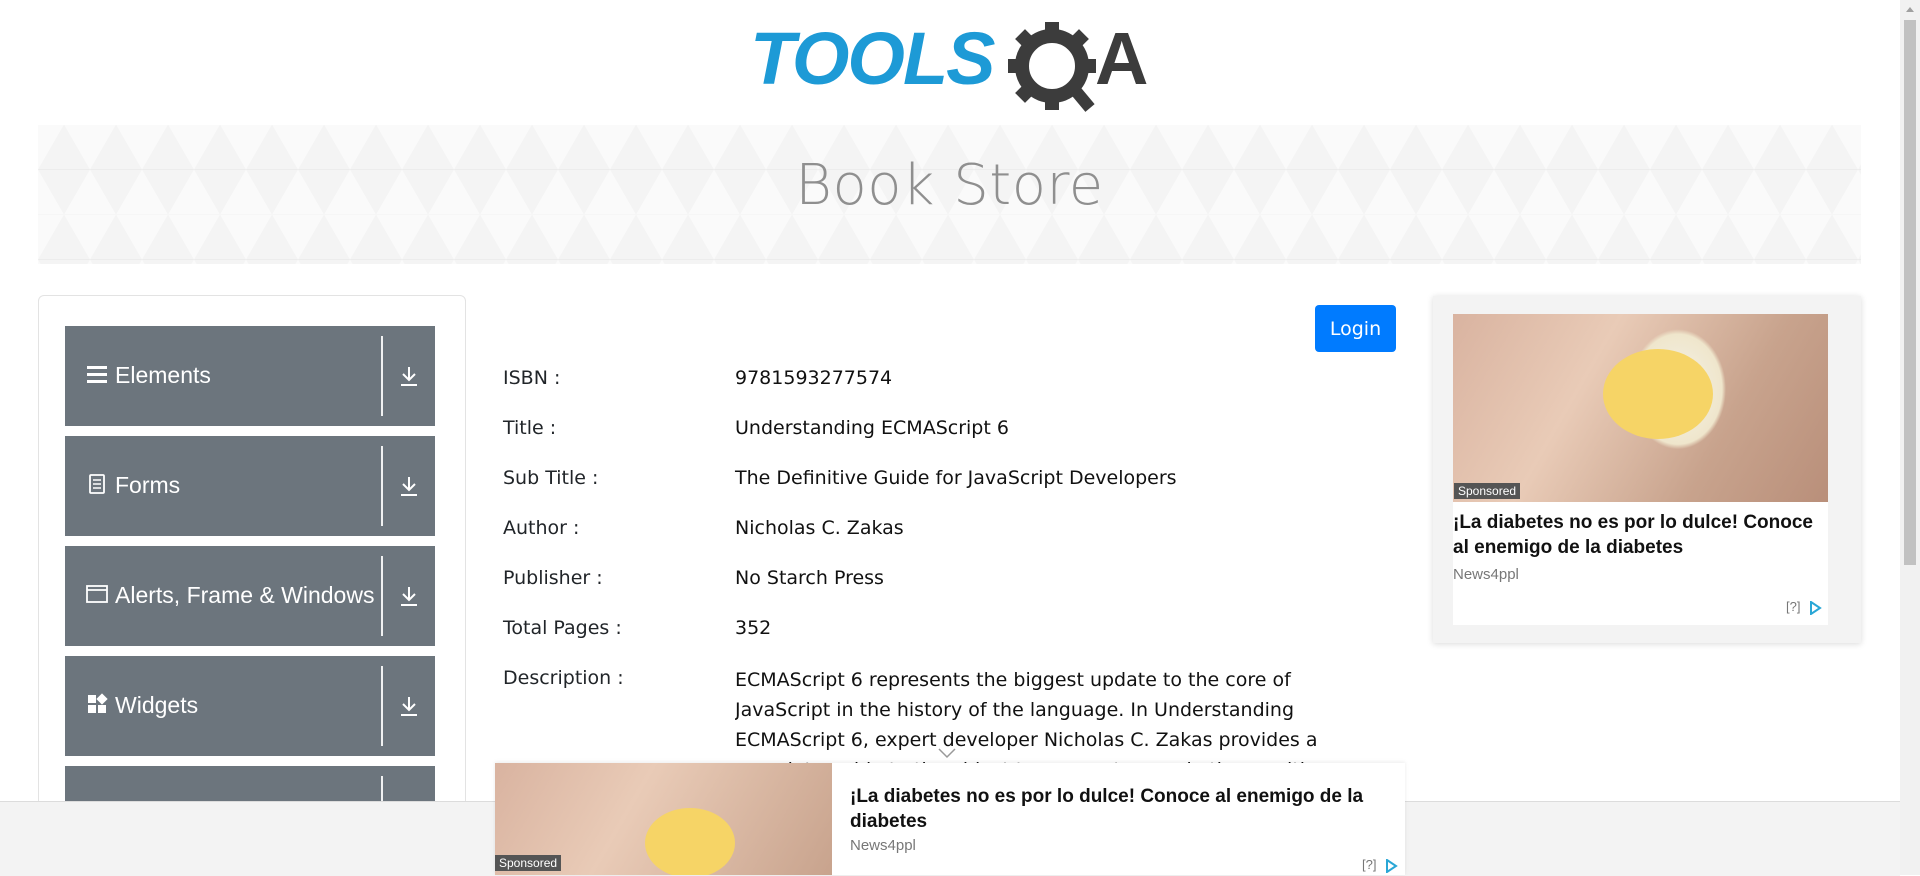 This screenshot has height=876, width=1920. Describe the element at coordinates (1355, 328) in the screenshot. I see `login-button: Login` at that location.